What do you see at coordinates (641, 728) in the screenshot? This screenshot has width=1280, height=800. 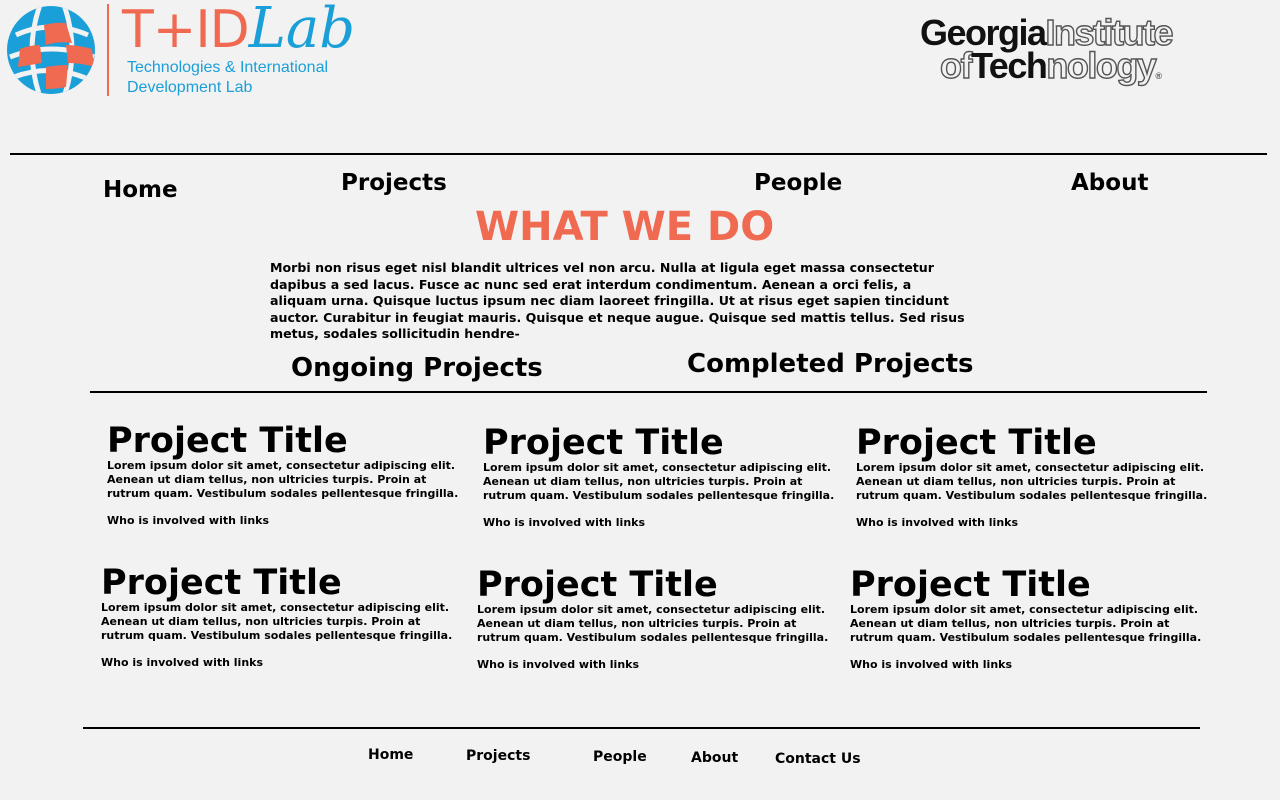 I see `footer-divider` at bounding box center [641, 728].